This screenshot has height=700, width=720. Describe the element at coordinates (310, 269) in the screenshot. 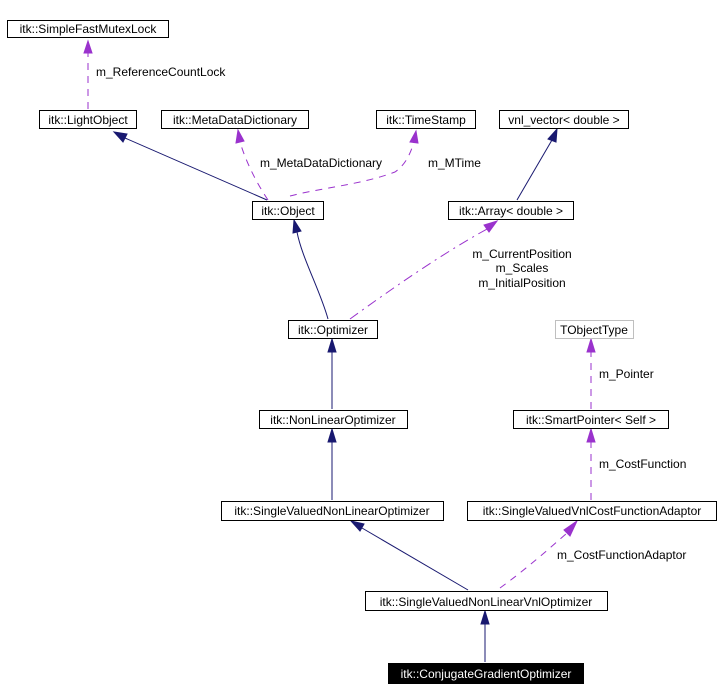

I see `edge-optimizer-to-object` at that location.